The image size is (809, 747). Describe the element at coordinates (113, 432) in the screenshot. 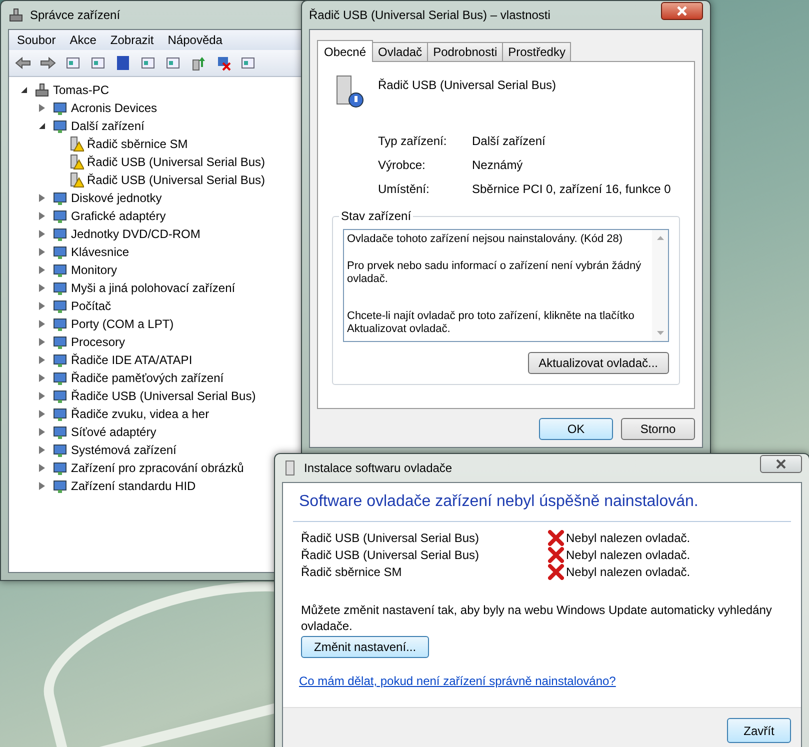

I see `tree-item: Síťové adaptéry` at that location.